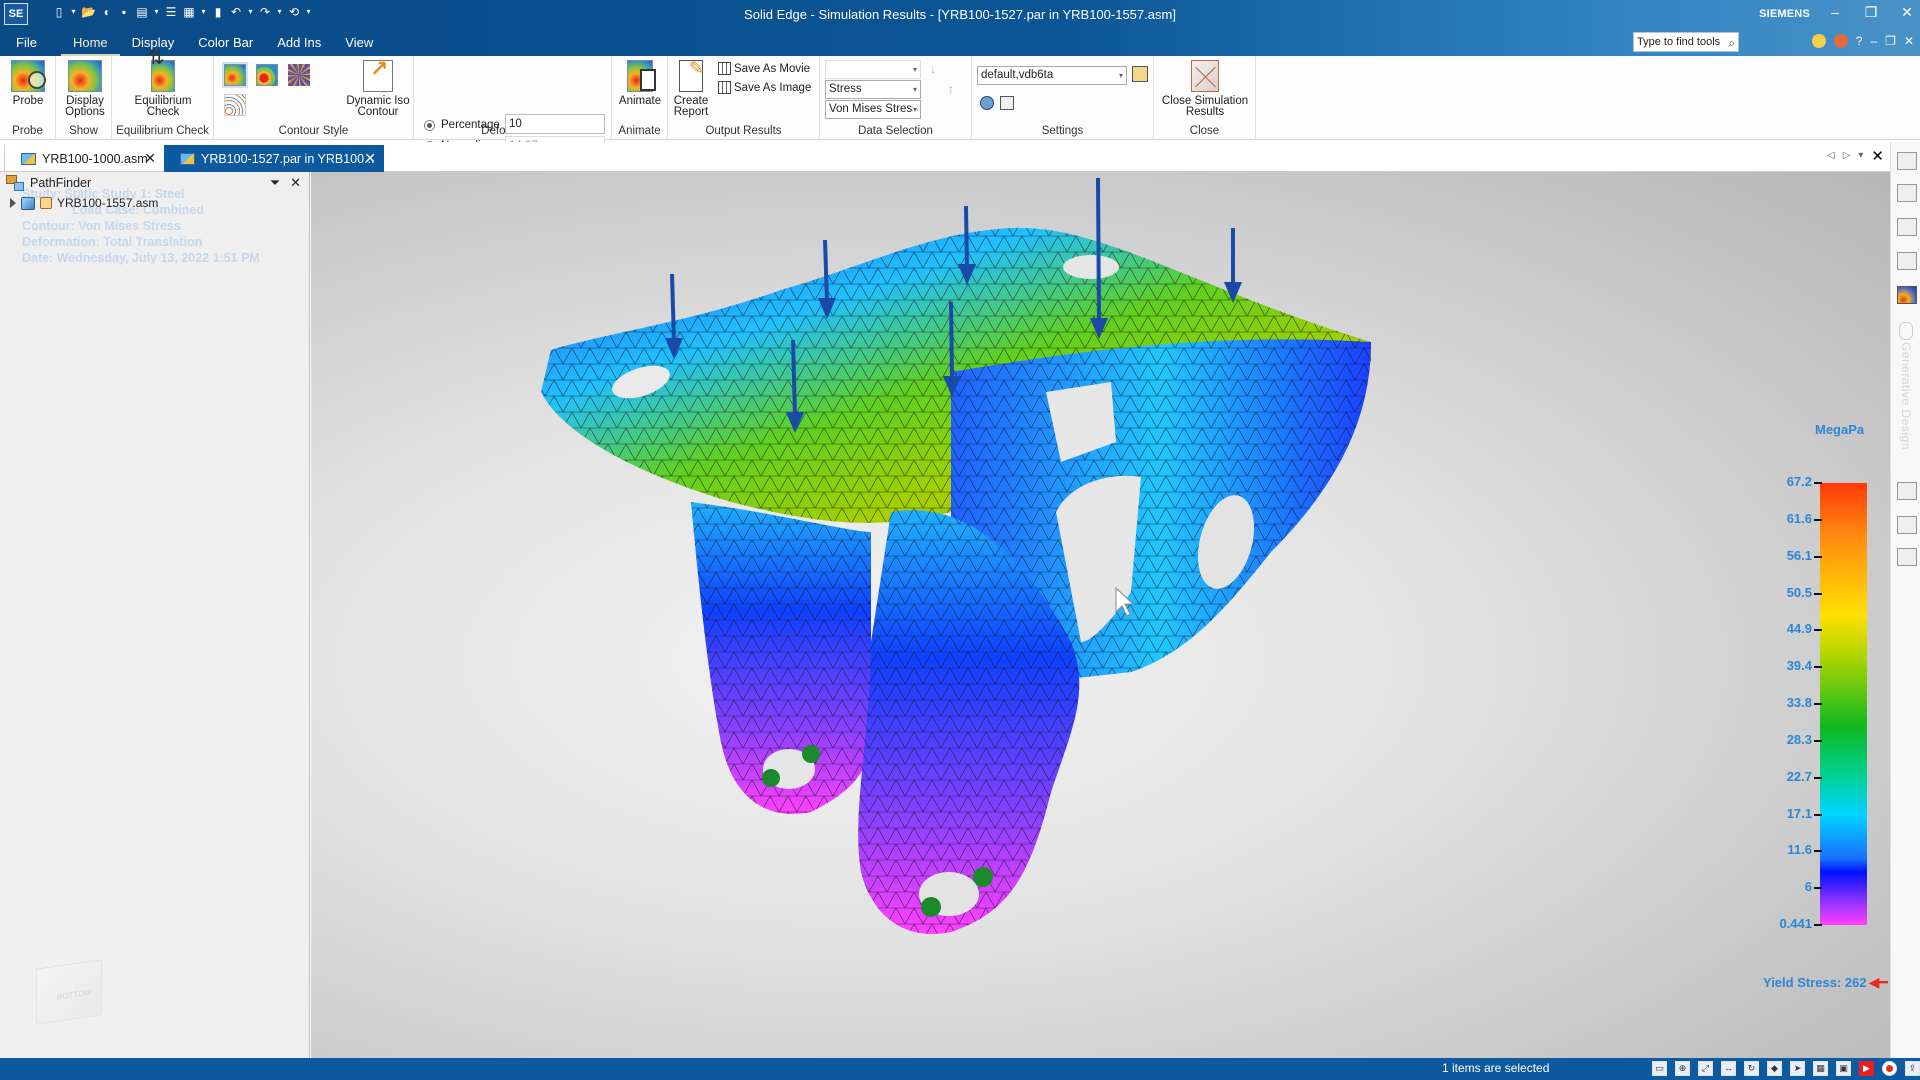 The width and height of the screenshot is (1920, 1080). Describe the element at coordinates (470, 125) in the screenshot. I see `percentage-label: Percentage` at that location.